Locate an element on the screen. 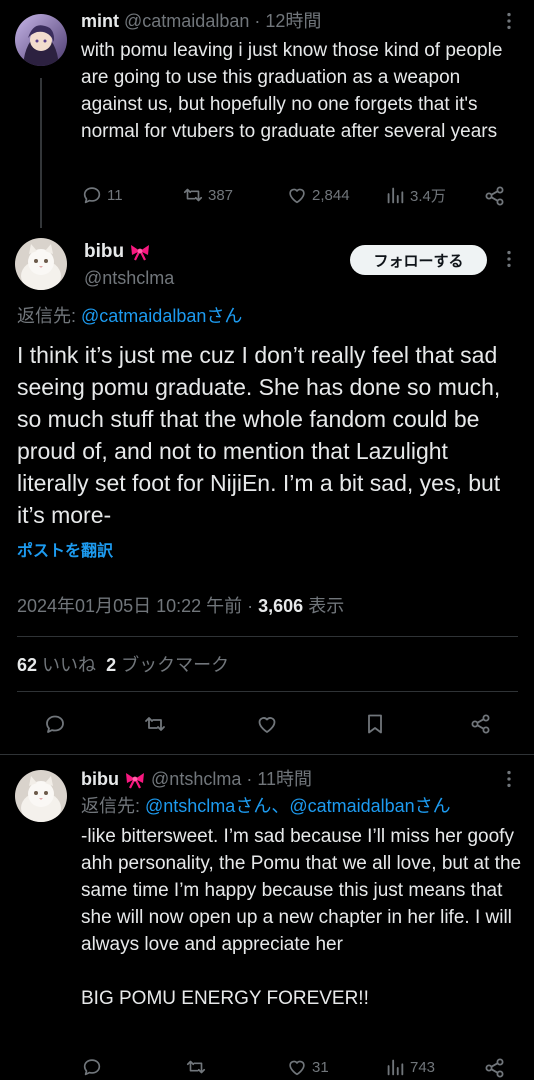 This screenshot has width=534, height=1080. tweet3-like-button: 31 is located at coordinates (307, 1067).